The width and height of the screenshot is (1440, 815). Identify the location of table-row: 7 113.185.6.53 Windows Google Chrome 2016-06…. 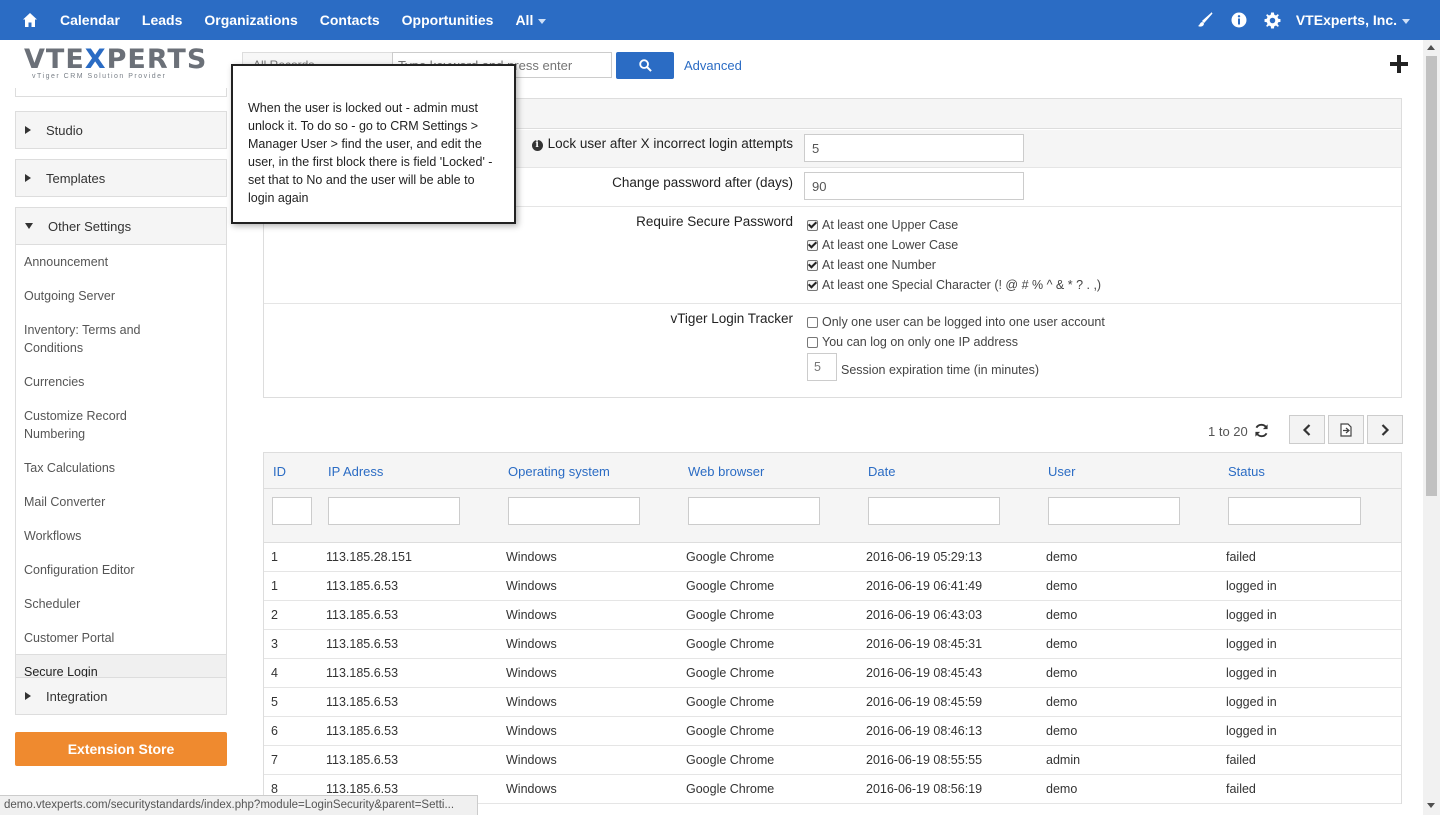
(832, 760).